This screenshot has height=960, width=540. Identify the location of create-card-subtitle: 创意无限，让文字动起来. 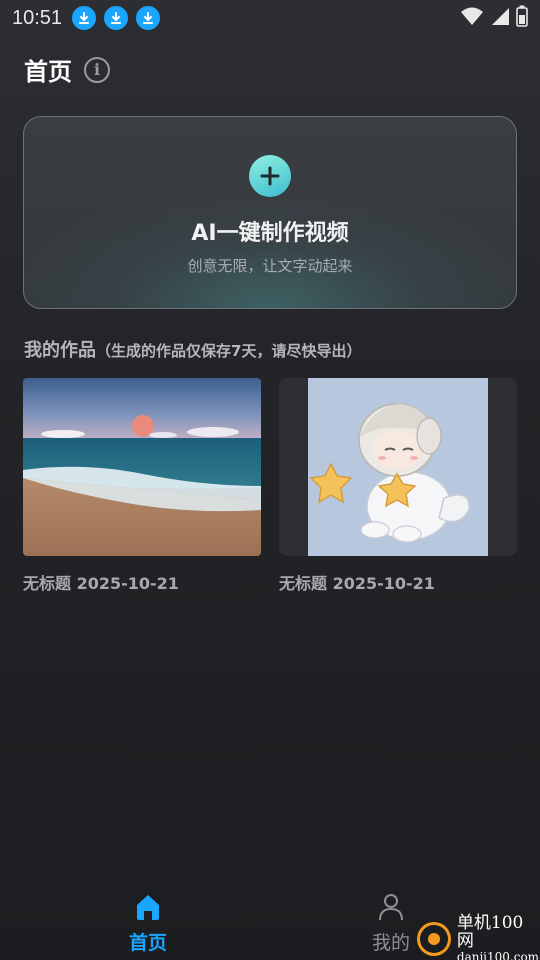
(270, 266).